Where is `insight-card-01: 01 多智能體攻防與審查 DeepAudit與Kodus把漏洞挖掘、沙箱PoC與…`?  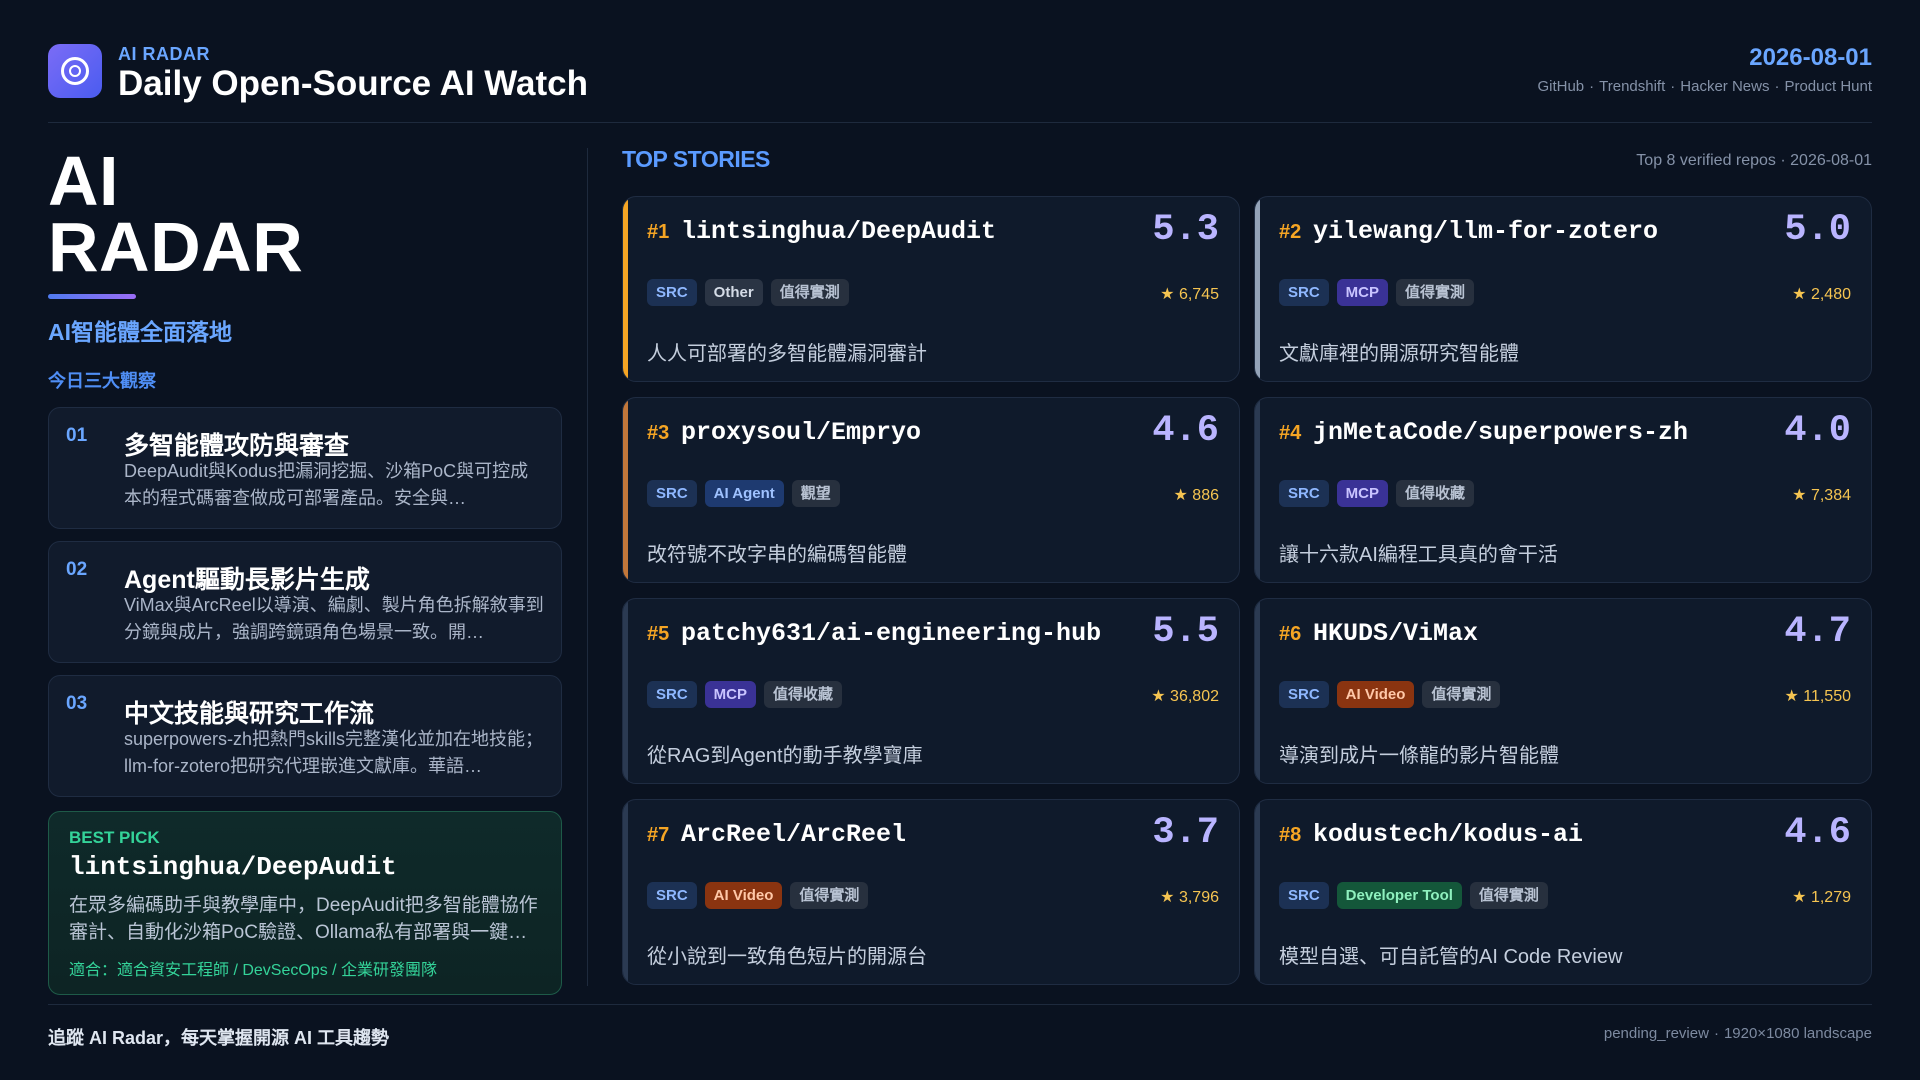 insight-card-01: 01 多智能體攻防與審查 DeepAudit與Kodus把漏洞挖掘、沙箱PoC與… is located at coordinates (305, 468).